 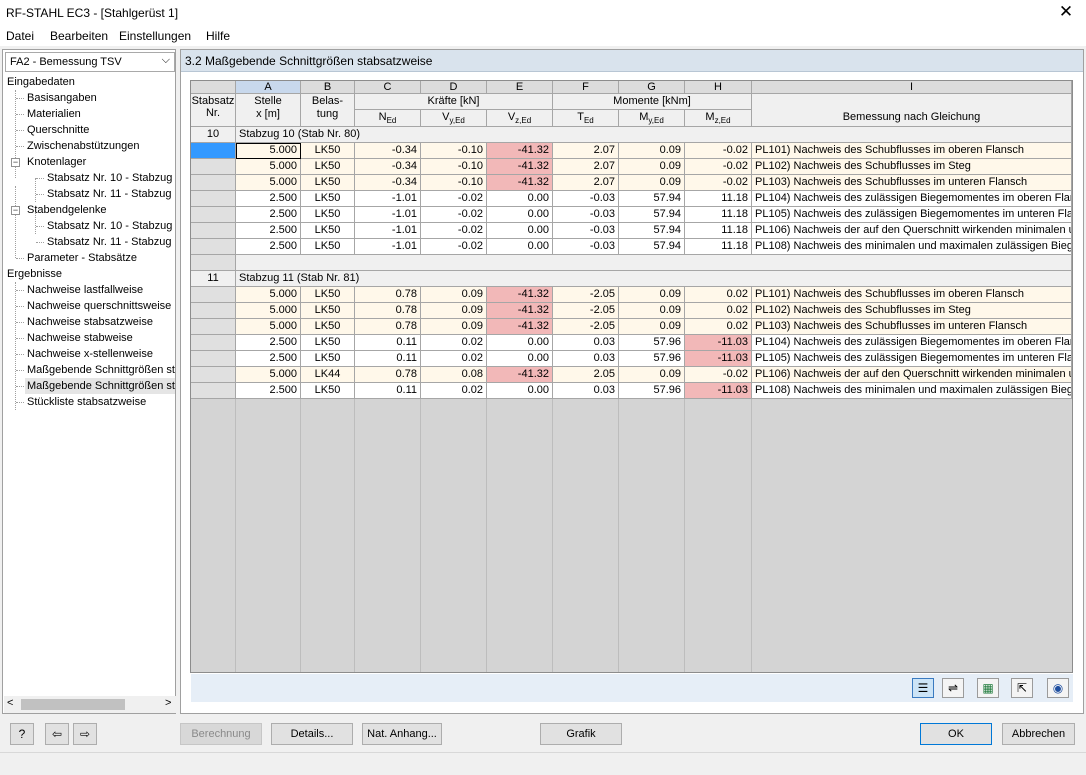 What do you see at coordinates (90, 354) in the screenshot?
I see `tree-results-by-x-location: Nachweise x-stellenweise` at bounding box center [90, 354].